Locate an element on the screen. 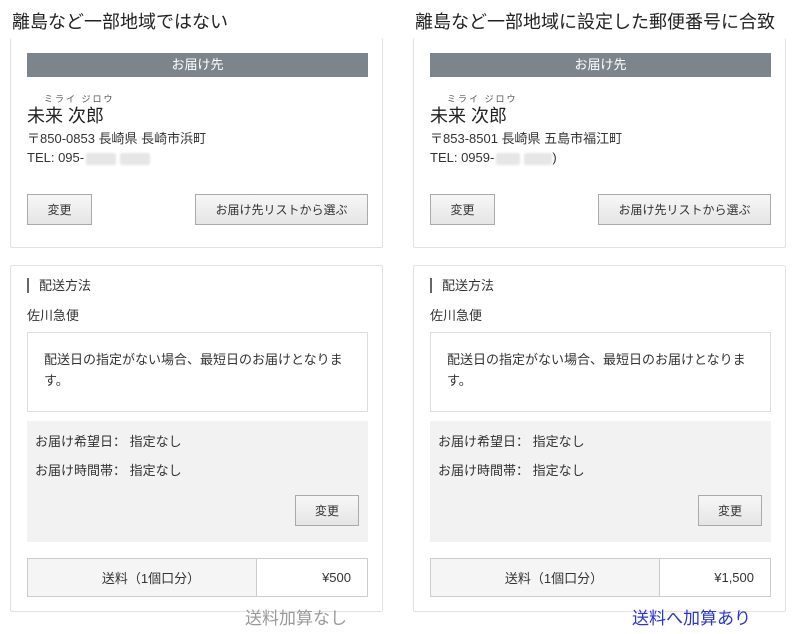 The image size is (801, 634). shipping-fee-table: 送料（1個口分） ¥500 is located at coordinates (197, 577).